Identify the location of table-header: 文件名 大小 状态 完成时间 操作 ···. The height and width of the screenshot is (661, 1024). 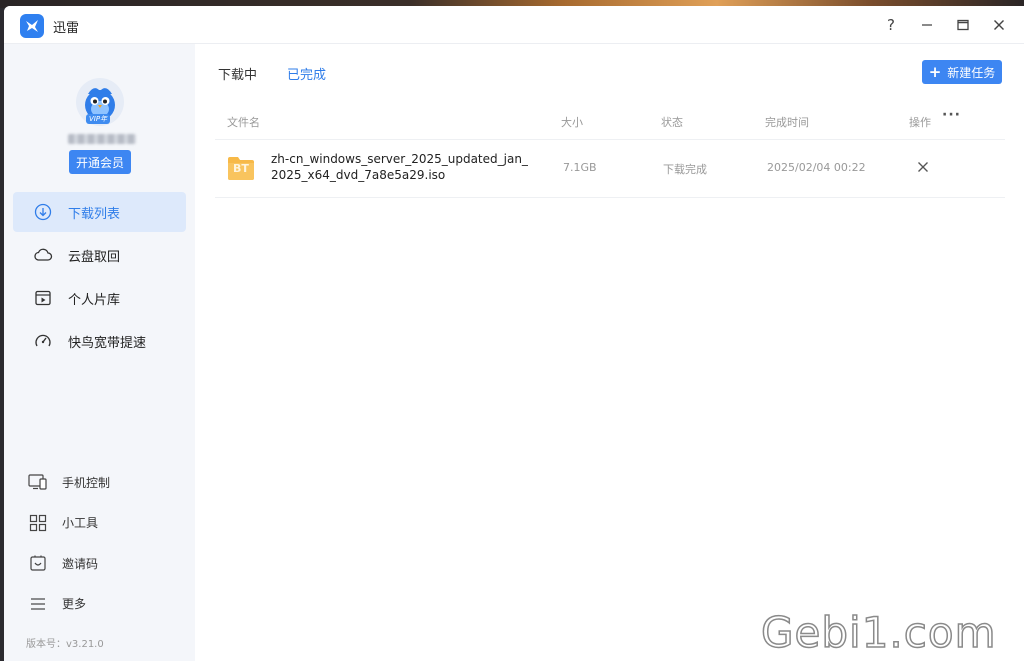
(610, 123).